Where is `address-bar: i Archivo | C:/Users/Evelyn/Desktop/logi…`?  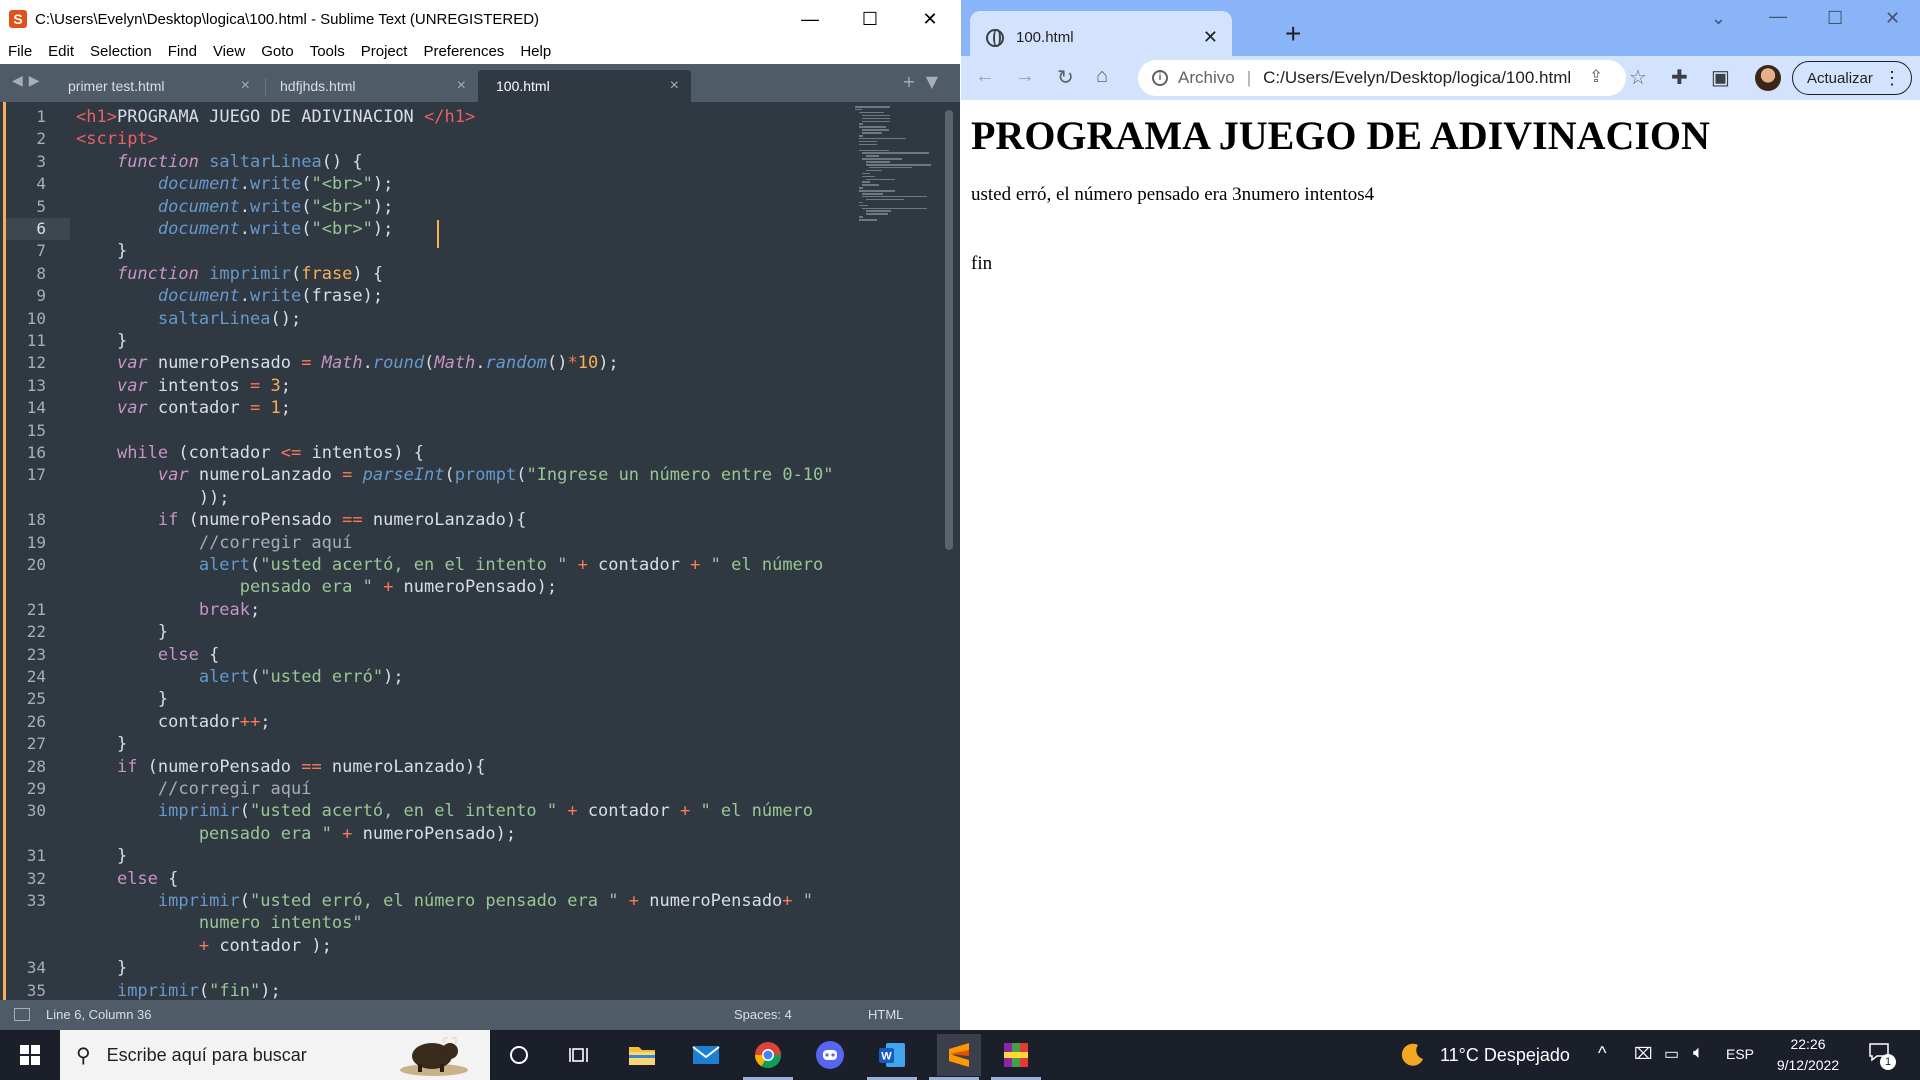 address-bar: i Archivo | C:/Users/Evelyn/Desktop/logi… is located at coordinates (1382, 78).